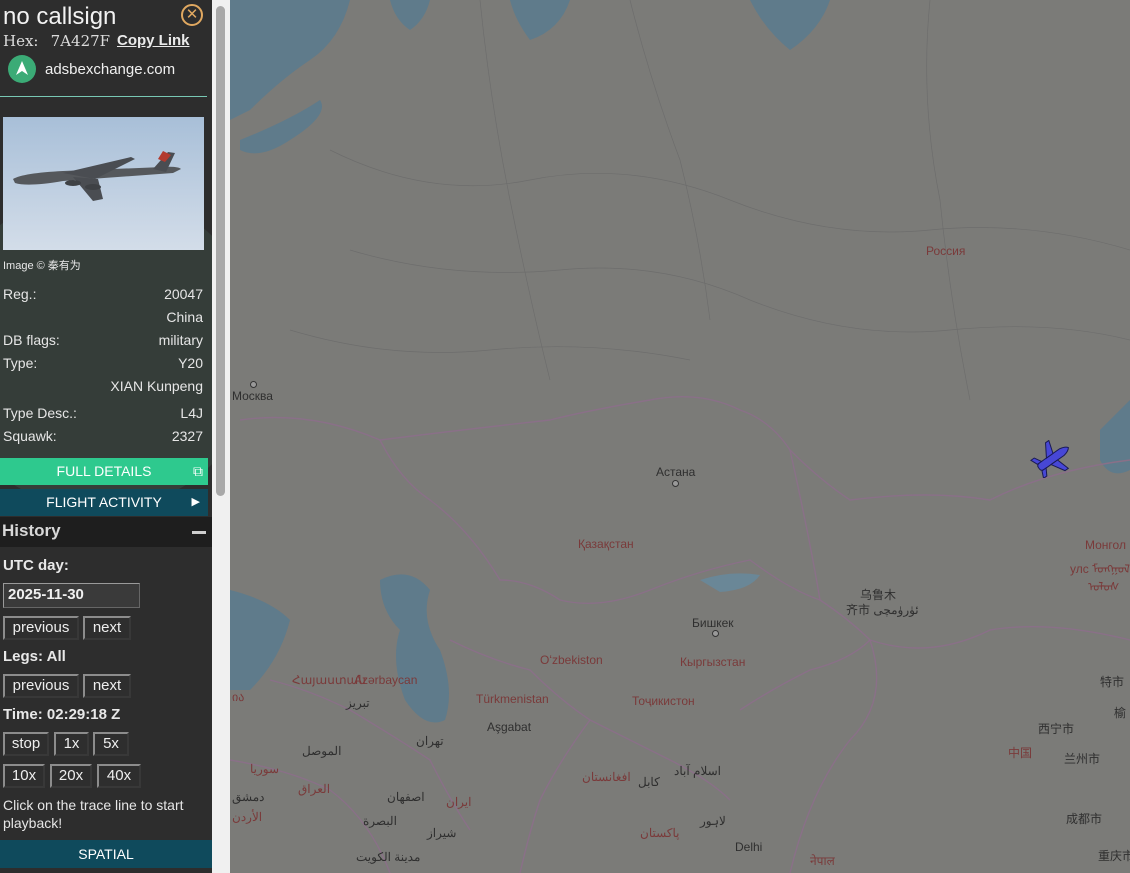  What do you see at coordinates (1084, 819) in the screenshot?
I see `map-label-chengdu: 成都市` at bounding box center [1084, 819].